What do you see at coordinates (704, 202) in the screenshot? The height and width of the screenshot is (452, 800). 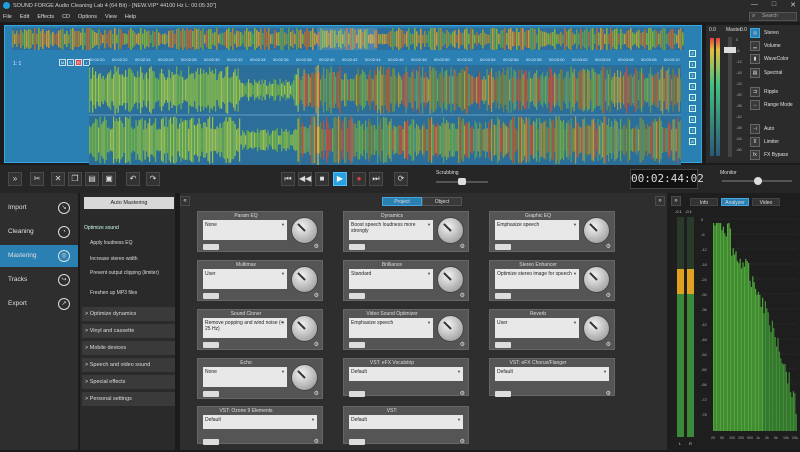 I see `tab-info: Info` at bounding box center [704, 202].